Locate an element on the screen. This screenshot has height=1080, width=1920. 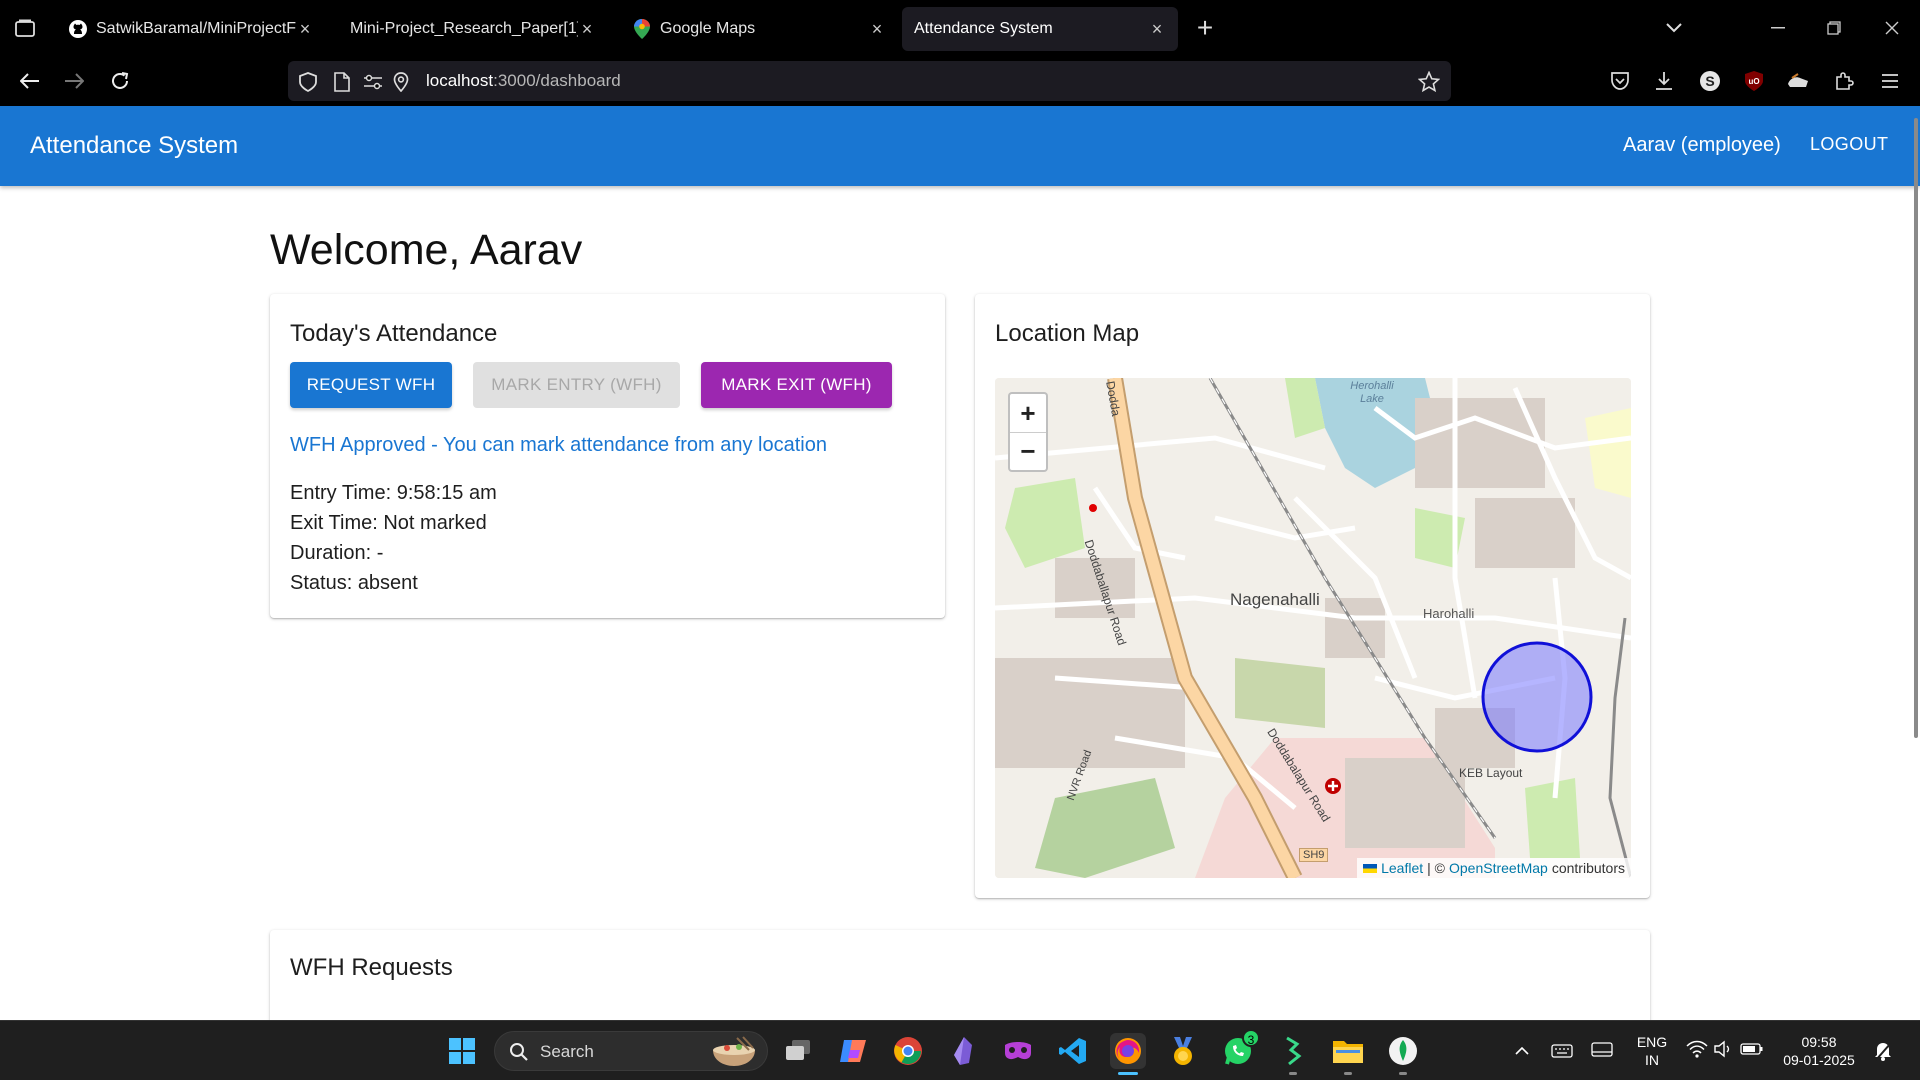
map-label-harohalli: Harohalli is located at coordinates (1449, 613).